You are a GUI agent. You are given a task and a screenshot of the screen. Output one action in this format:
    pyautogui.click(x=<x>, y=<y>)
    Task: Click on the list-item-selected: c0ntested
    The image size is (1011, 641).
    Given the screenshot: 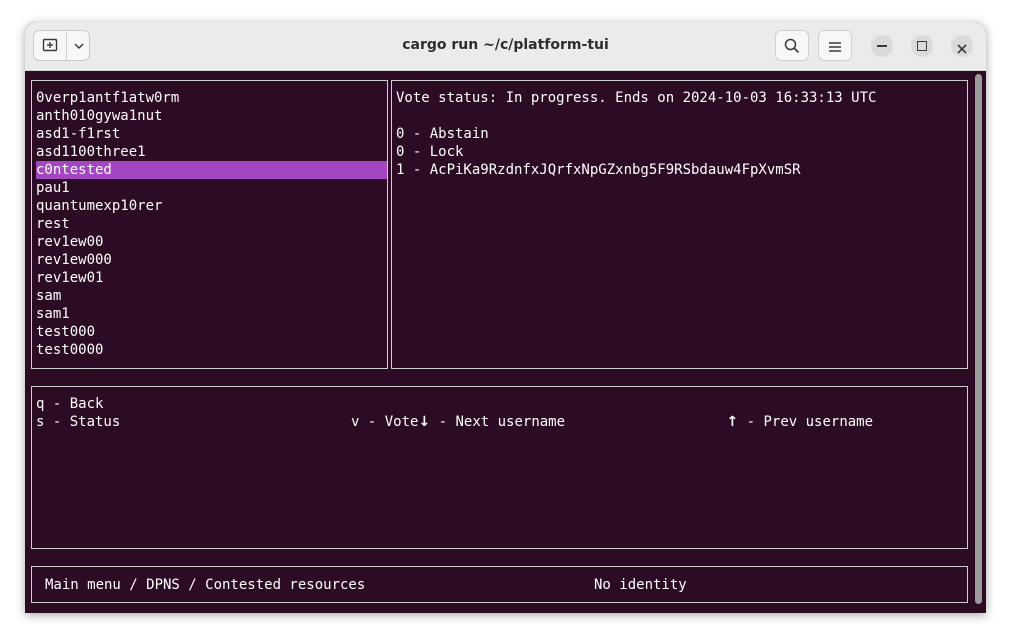 What is the action you would take?
    pyautogui.click(x=211, y=170)
    